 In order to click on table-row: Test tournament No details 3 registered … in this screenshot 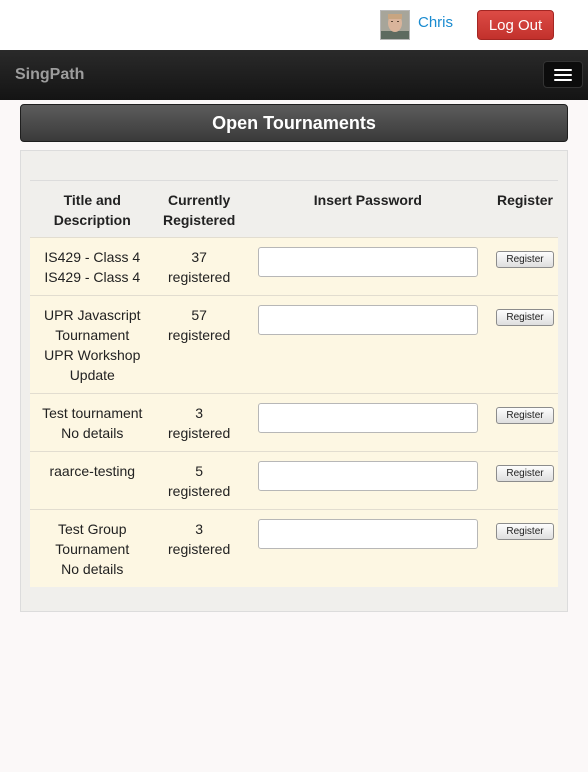, I will do `click(294, 422)`.